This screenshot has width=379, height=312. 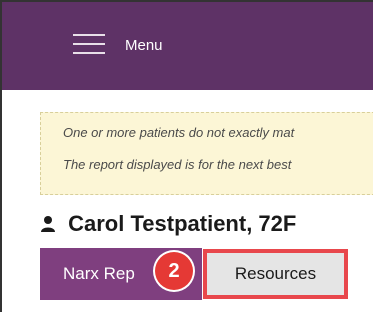 What do you see at coordinates (89, 44) in the screenshot?
I see `hamburger-icon` at bounding box center [89, 44].